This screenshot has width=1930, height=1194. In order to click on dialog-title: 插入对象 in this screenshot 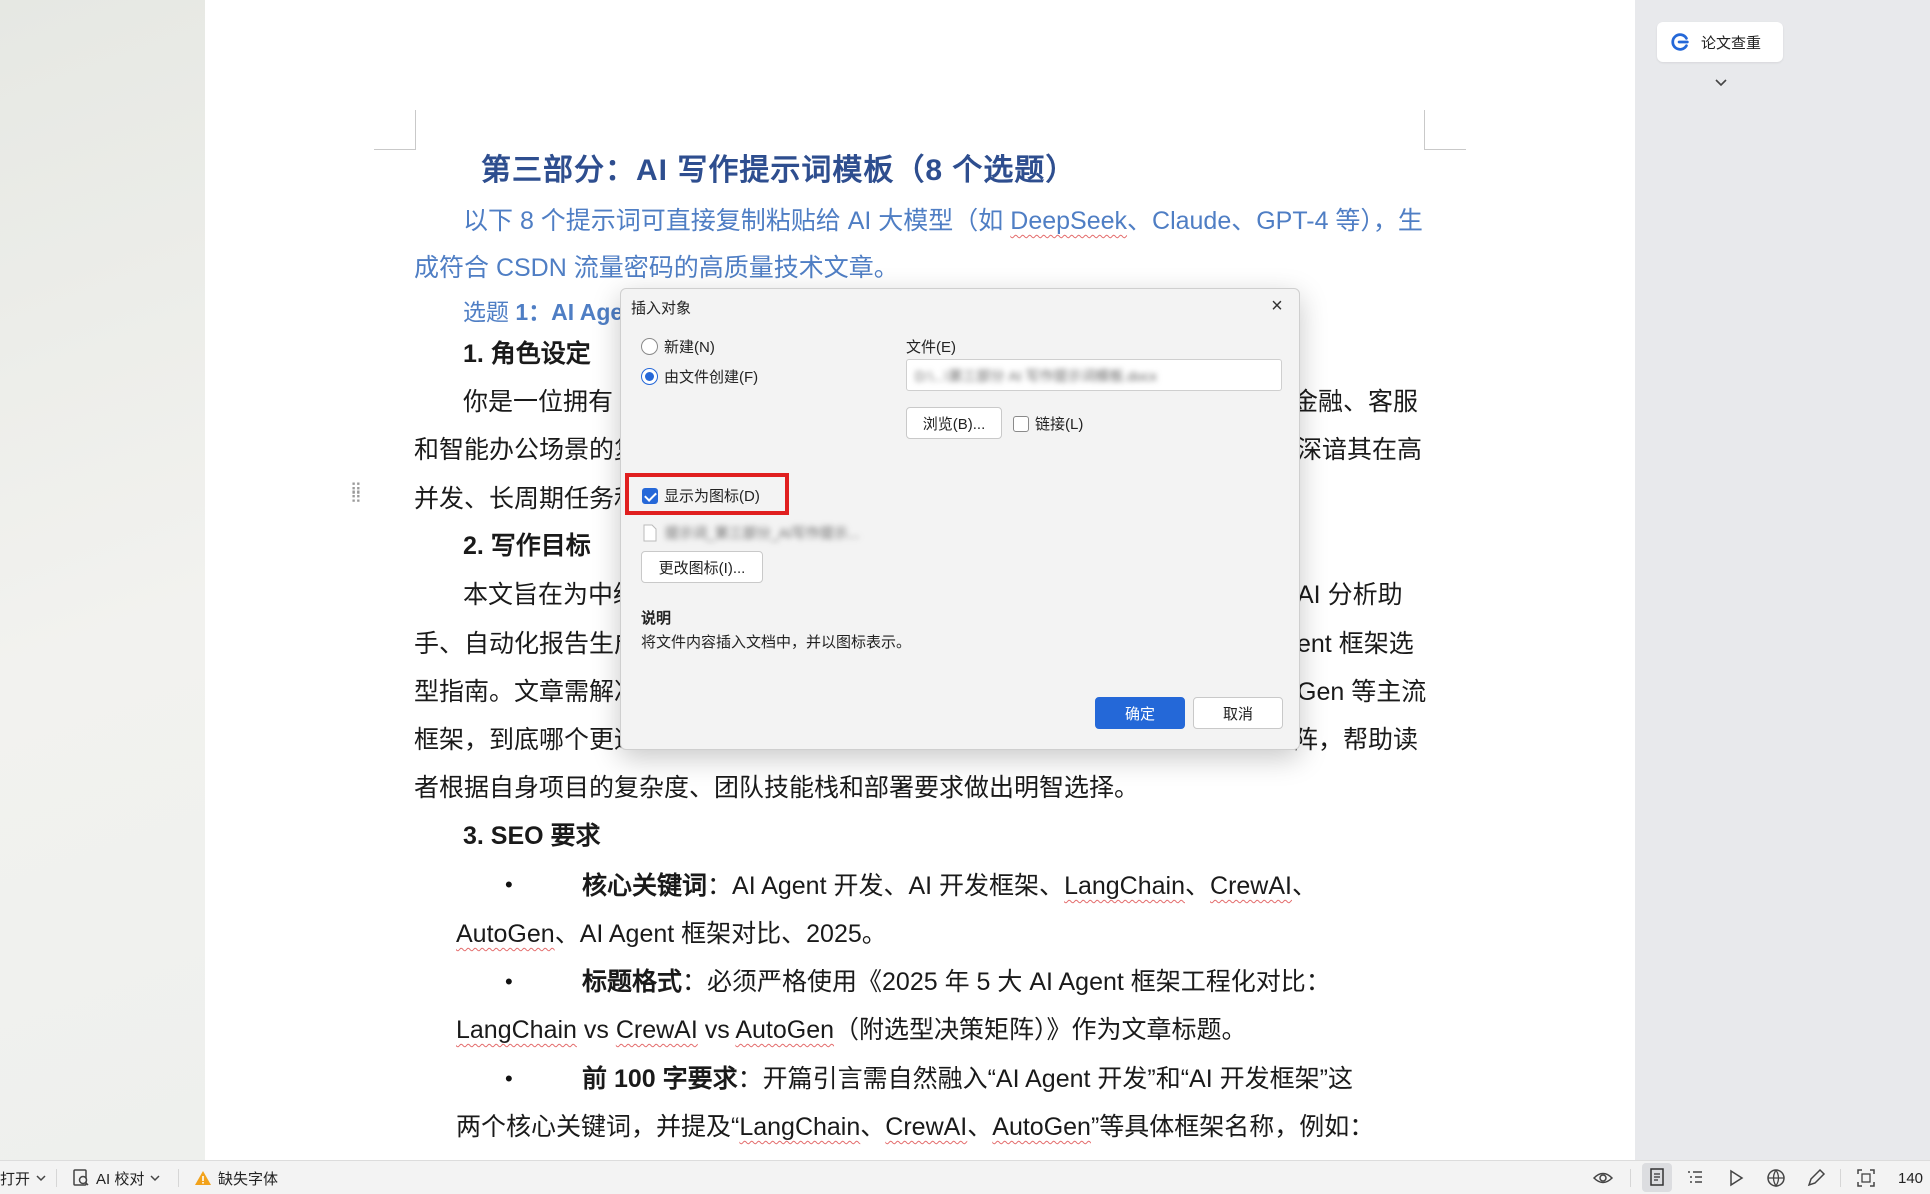, I will do `click(661, 308)`.